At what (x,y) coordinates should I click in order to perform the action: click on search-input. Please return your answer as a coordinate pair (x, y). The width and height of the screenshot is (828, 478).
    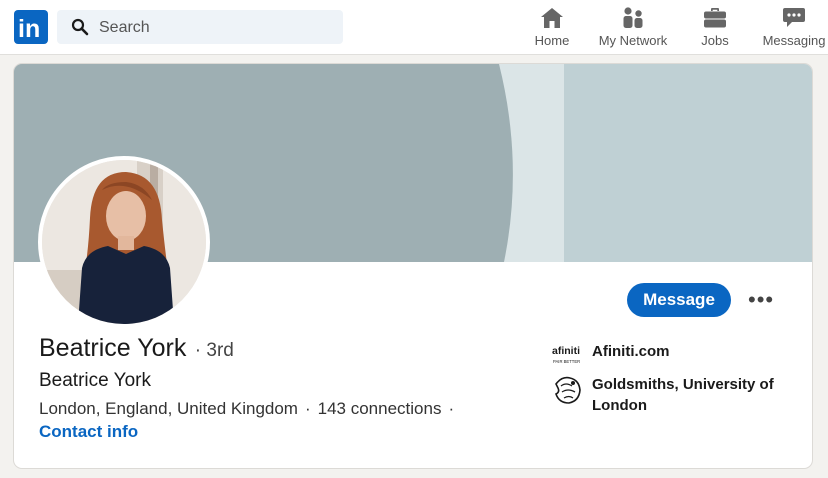
    Looking at the image, I should click on (219, 28).